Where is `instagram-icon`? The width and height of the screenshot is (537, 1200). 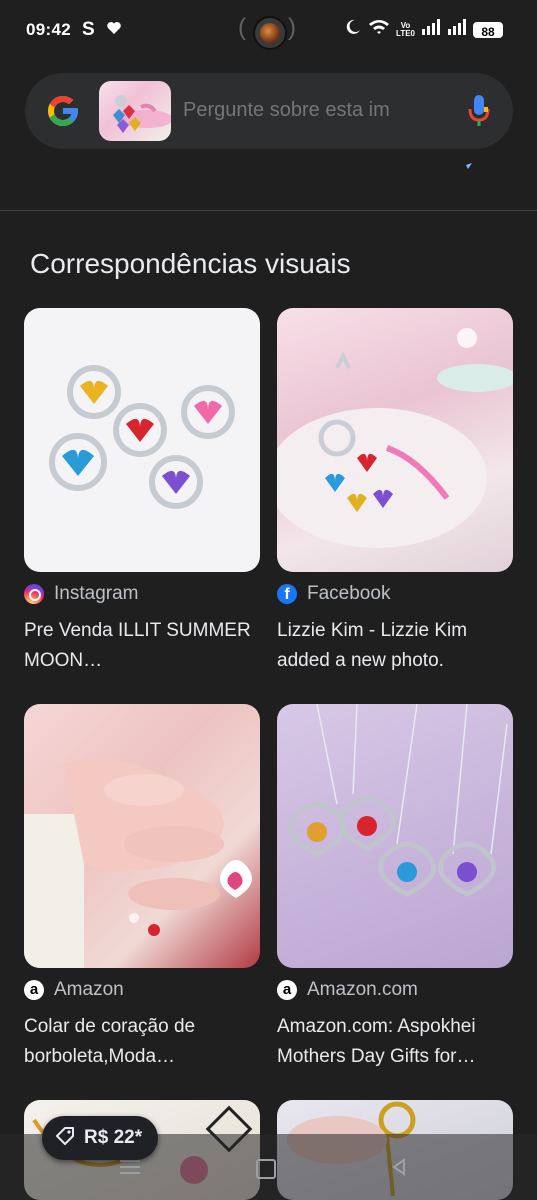
instagram-icon is located at coordinates (34, 594).